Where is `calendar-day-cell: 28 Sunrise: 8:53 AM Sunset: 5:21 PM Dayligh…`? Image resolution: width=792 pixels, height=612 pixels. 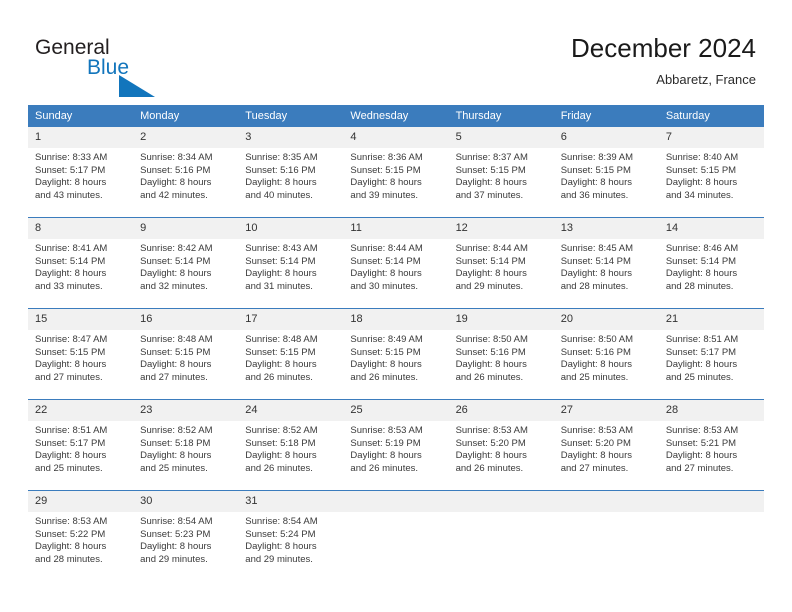 calendar-day-cell: 28 Sunrise: 8:53 AM Sunset: 5:21 PM Dayligh… is located at coordinates (711, 445).